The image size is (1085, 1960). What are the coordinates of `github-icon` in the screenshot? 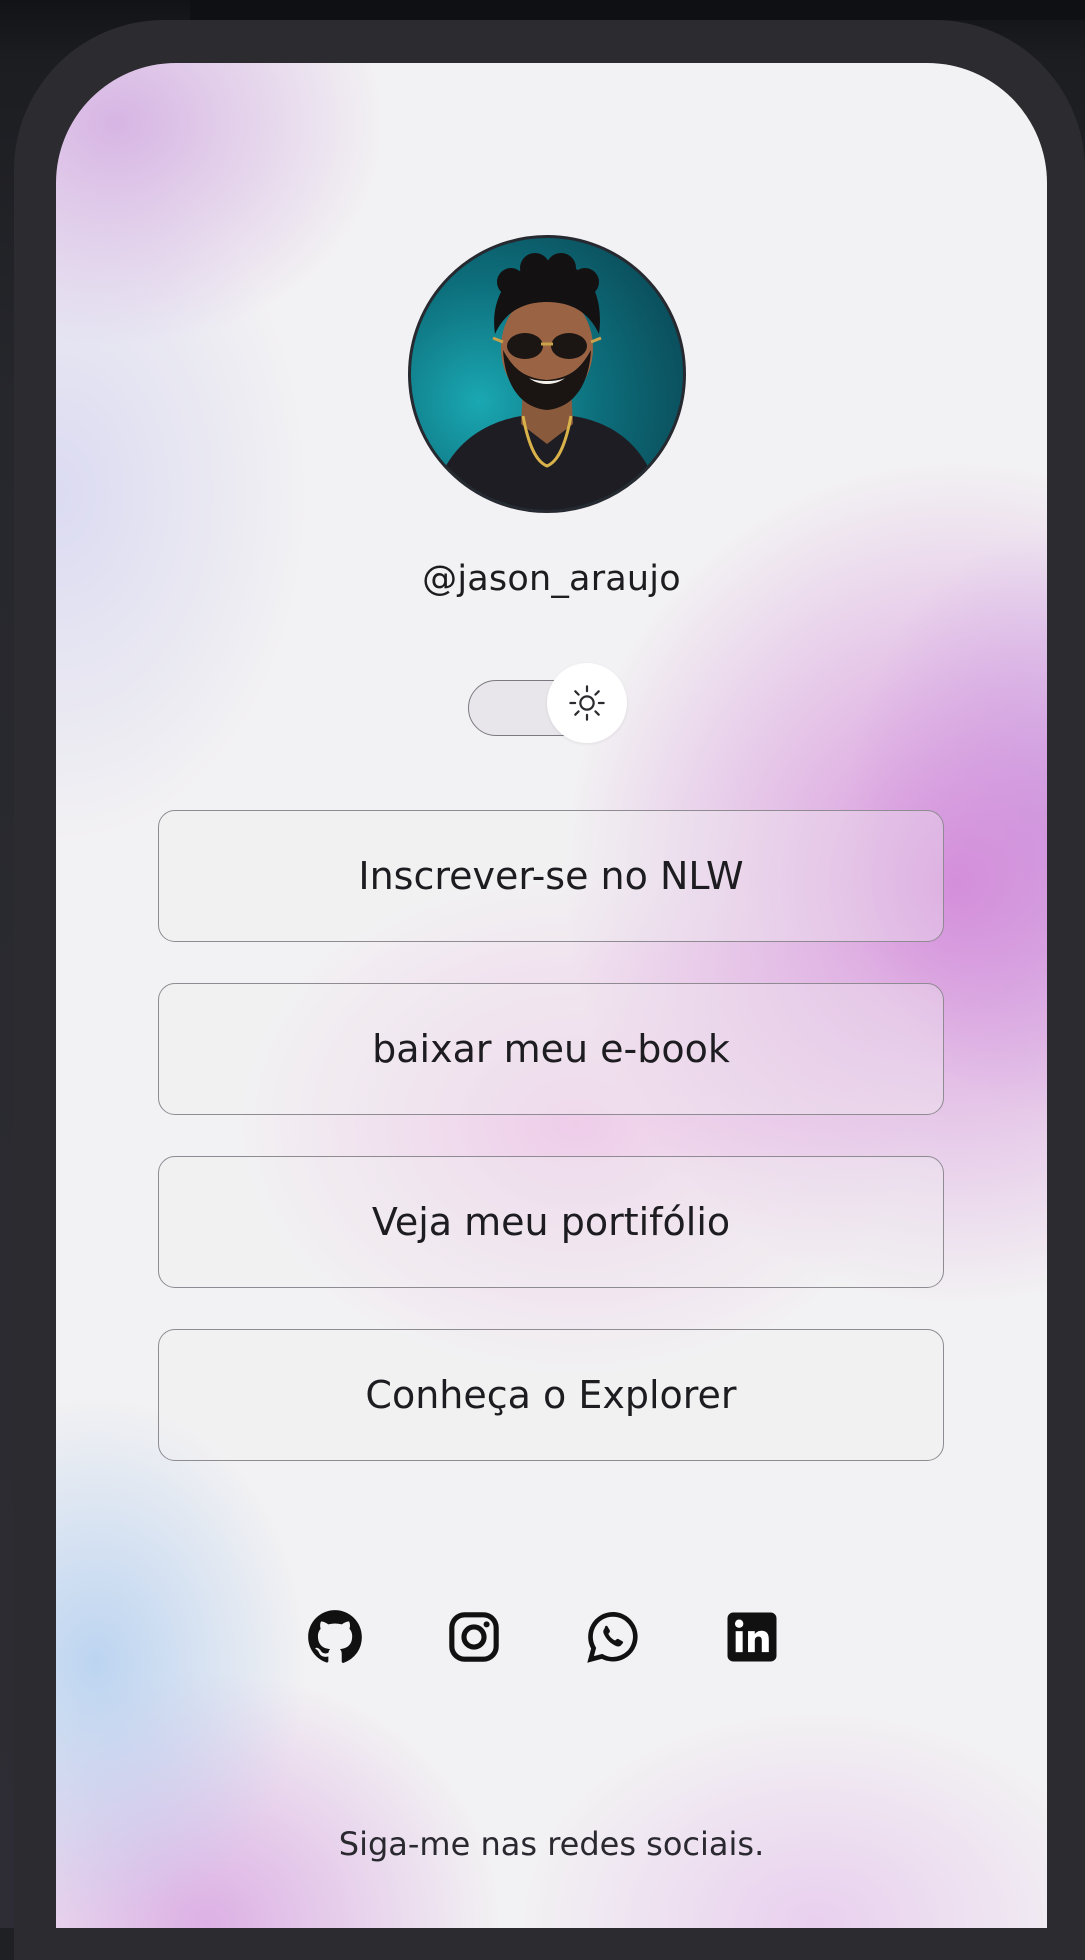 It's located at (335, 1636).